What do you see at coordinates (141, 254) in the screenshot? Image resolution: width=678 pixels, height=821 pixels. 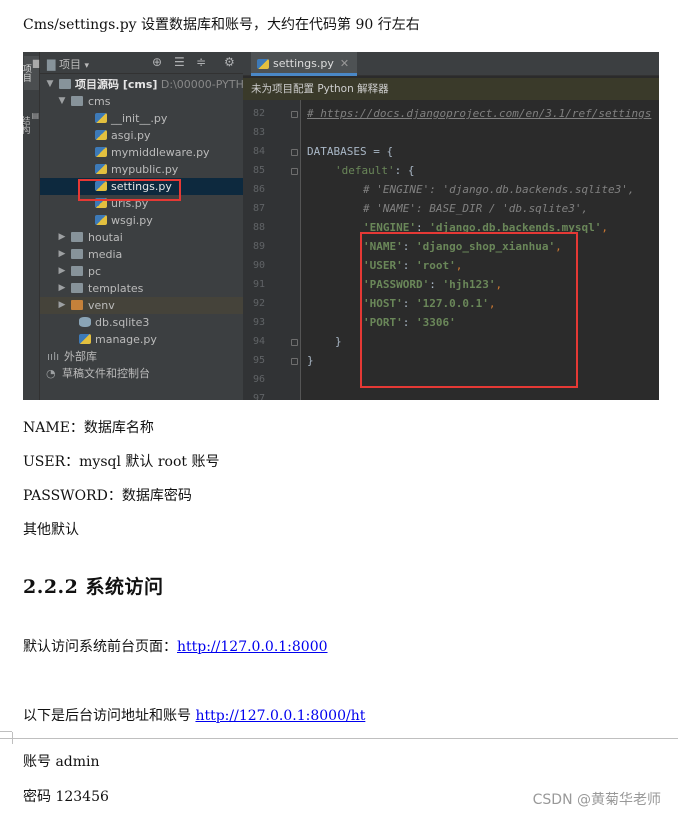 I see `tree-item-media: ▶ media` at bounding box center [141, 254].